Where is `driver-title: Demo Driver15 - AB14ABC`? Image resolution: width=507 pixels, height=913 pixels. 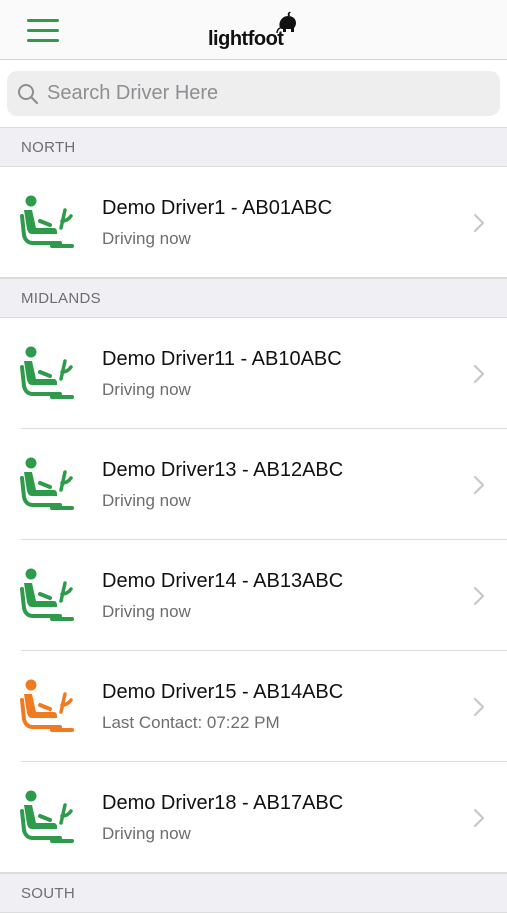 driver-title: Demo Driver15 - AB14ABC is located at coordinates (223, 692).